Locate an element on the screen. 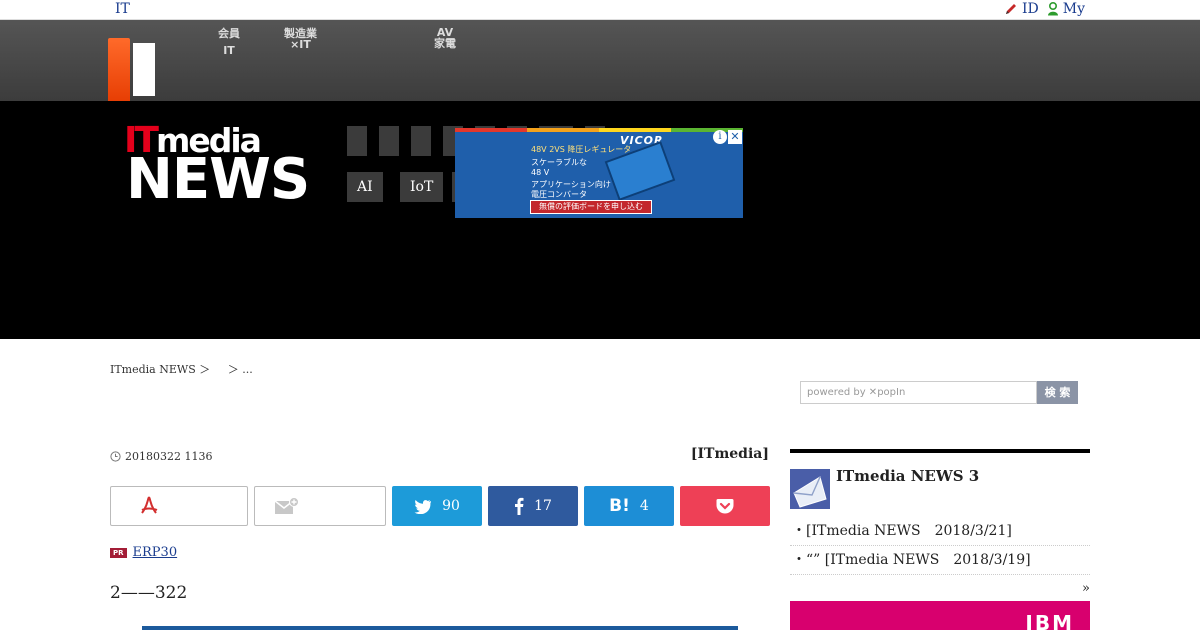 This screenshot has height=630, width=1200. sidebar-rule is located at coordinates (940, 451).